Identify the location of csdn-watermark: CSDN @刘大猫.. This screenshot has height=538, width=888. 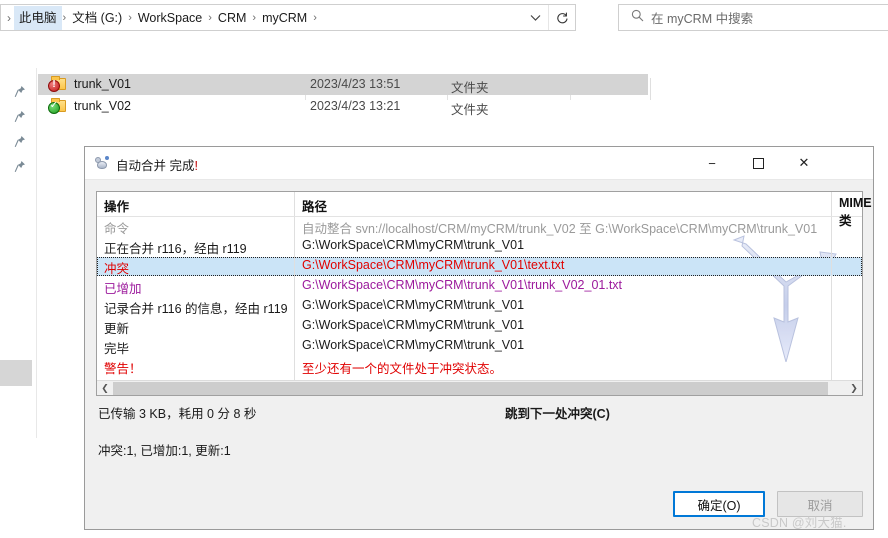
(799, 523).